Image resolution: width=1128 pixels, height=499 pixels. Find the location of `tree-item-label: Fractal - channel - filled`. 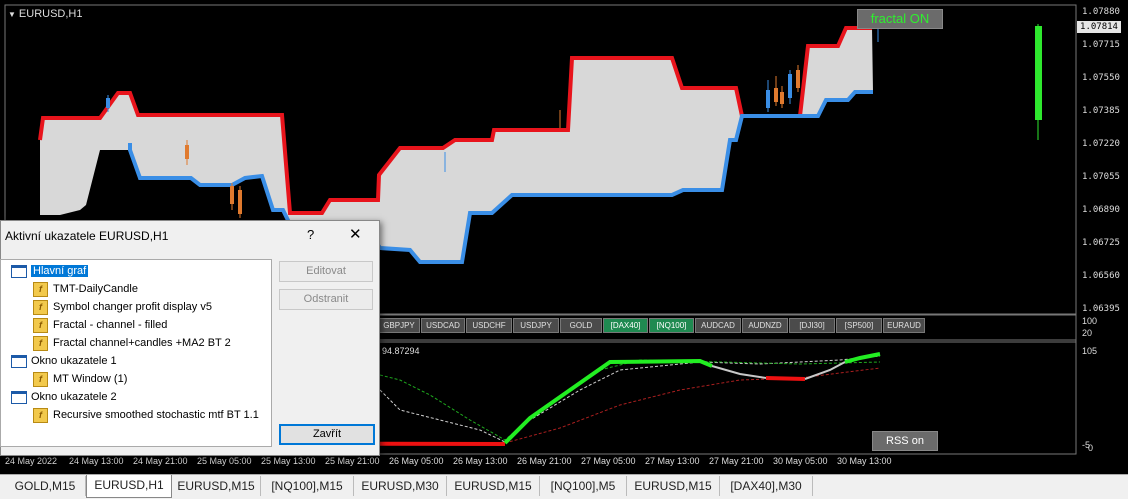

tree-item-label: Fractal - channel - filled is located at coordinates (110, 325).